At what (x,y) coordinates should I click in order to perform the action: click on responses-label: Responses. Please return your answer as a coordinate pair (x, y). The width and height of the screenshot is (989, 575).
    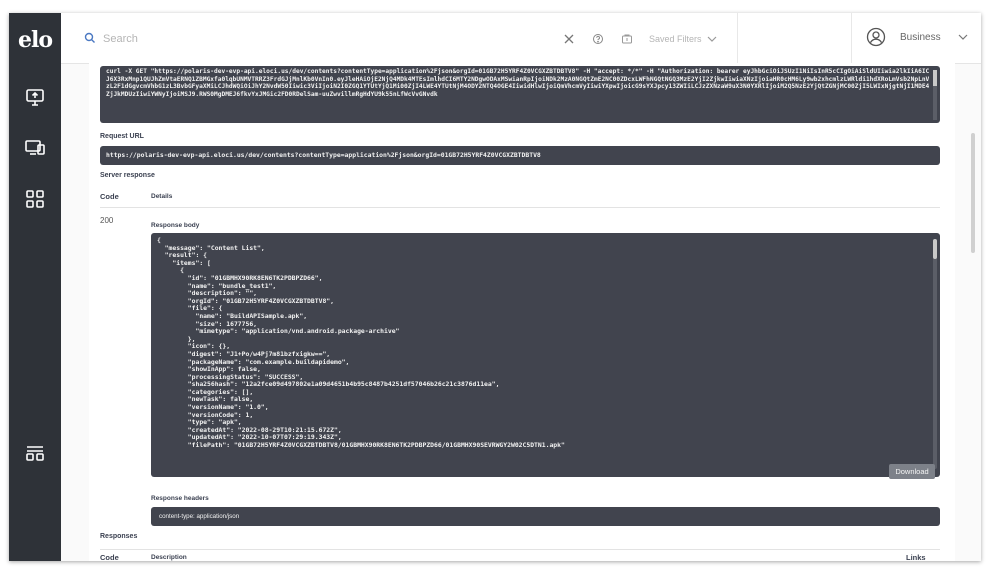
    Looking at the image, I should click on (119, 536).